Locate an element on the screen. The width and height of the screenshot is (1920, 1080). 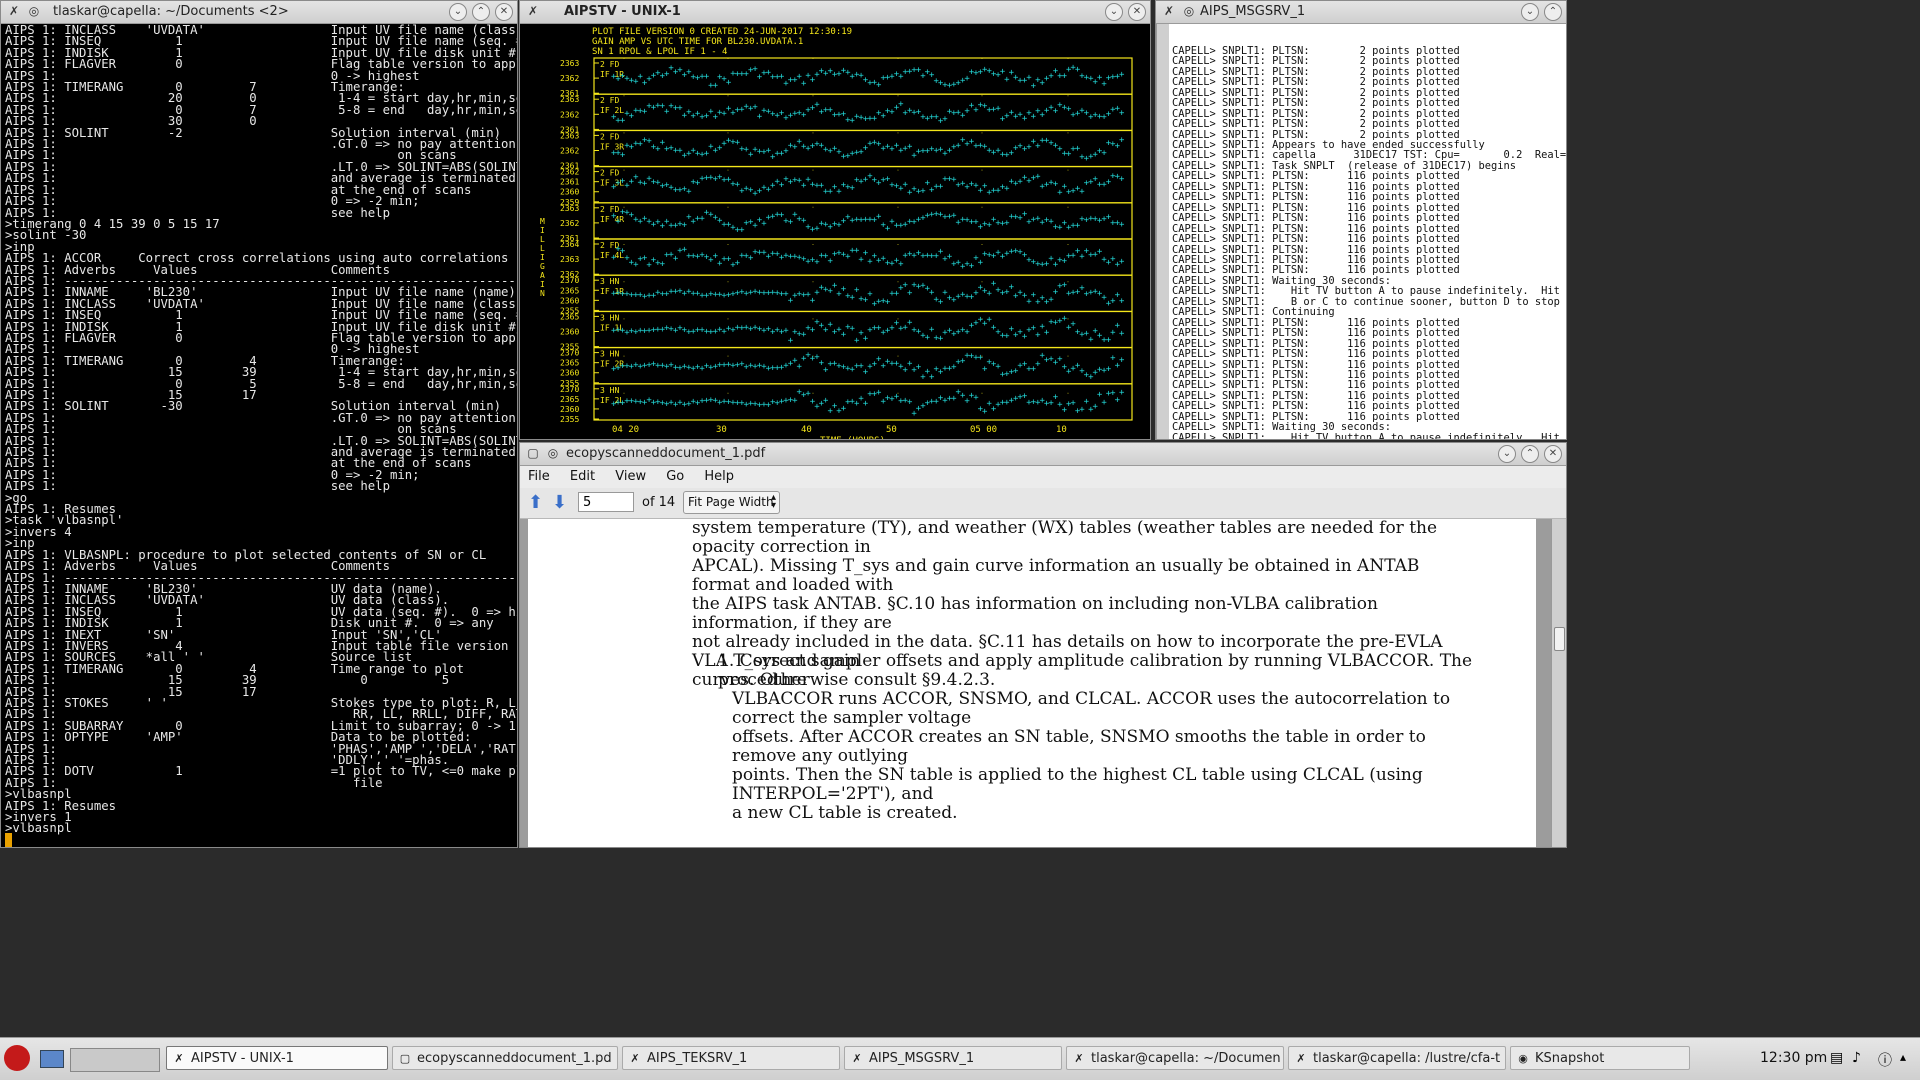
x-tick-label: 50 is located at coordinates (891, 430).